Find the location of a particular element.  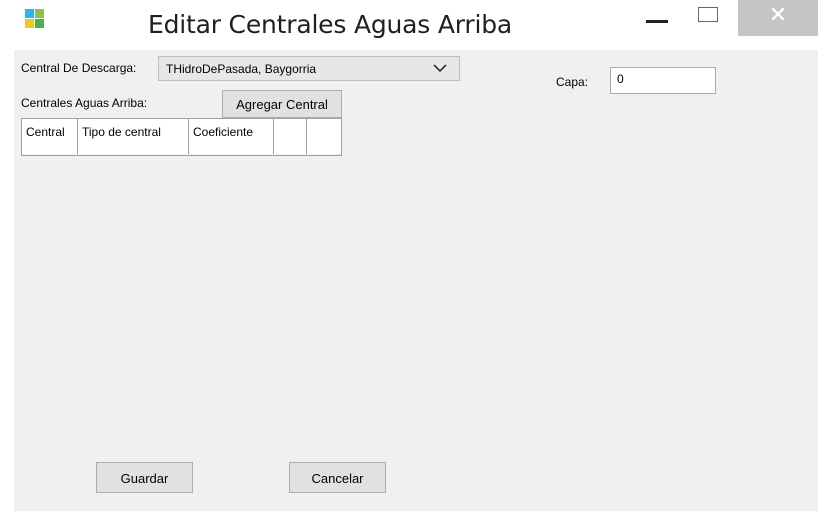

capa-input is located at coordinates (664, 79).